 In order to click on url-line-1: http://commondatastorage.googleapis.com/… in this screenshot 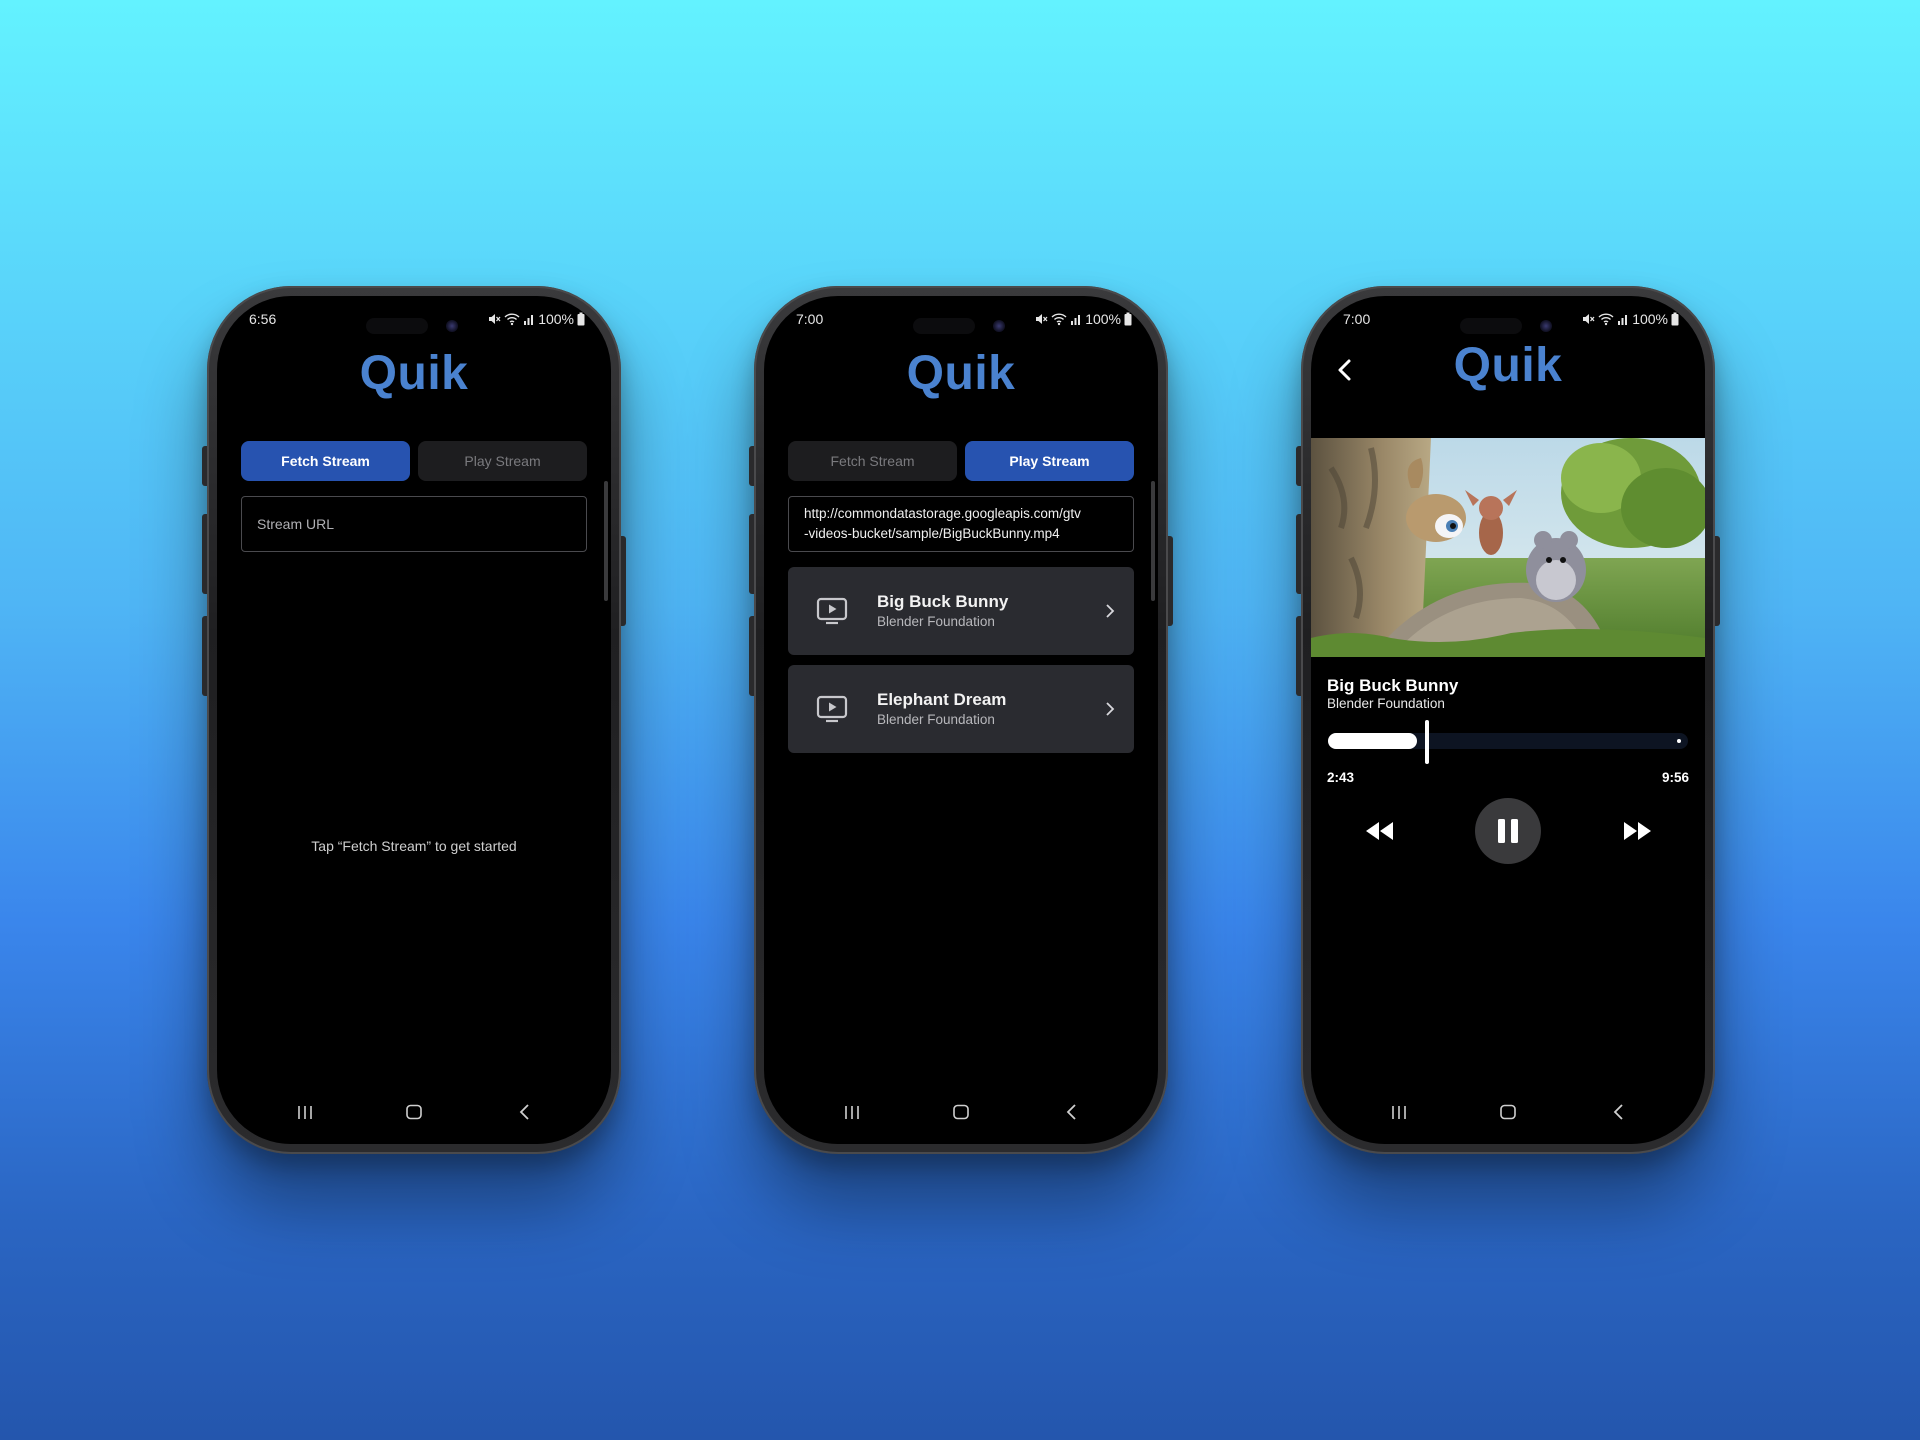, I will do `click(942, 513)`.